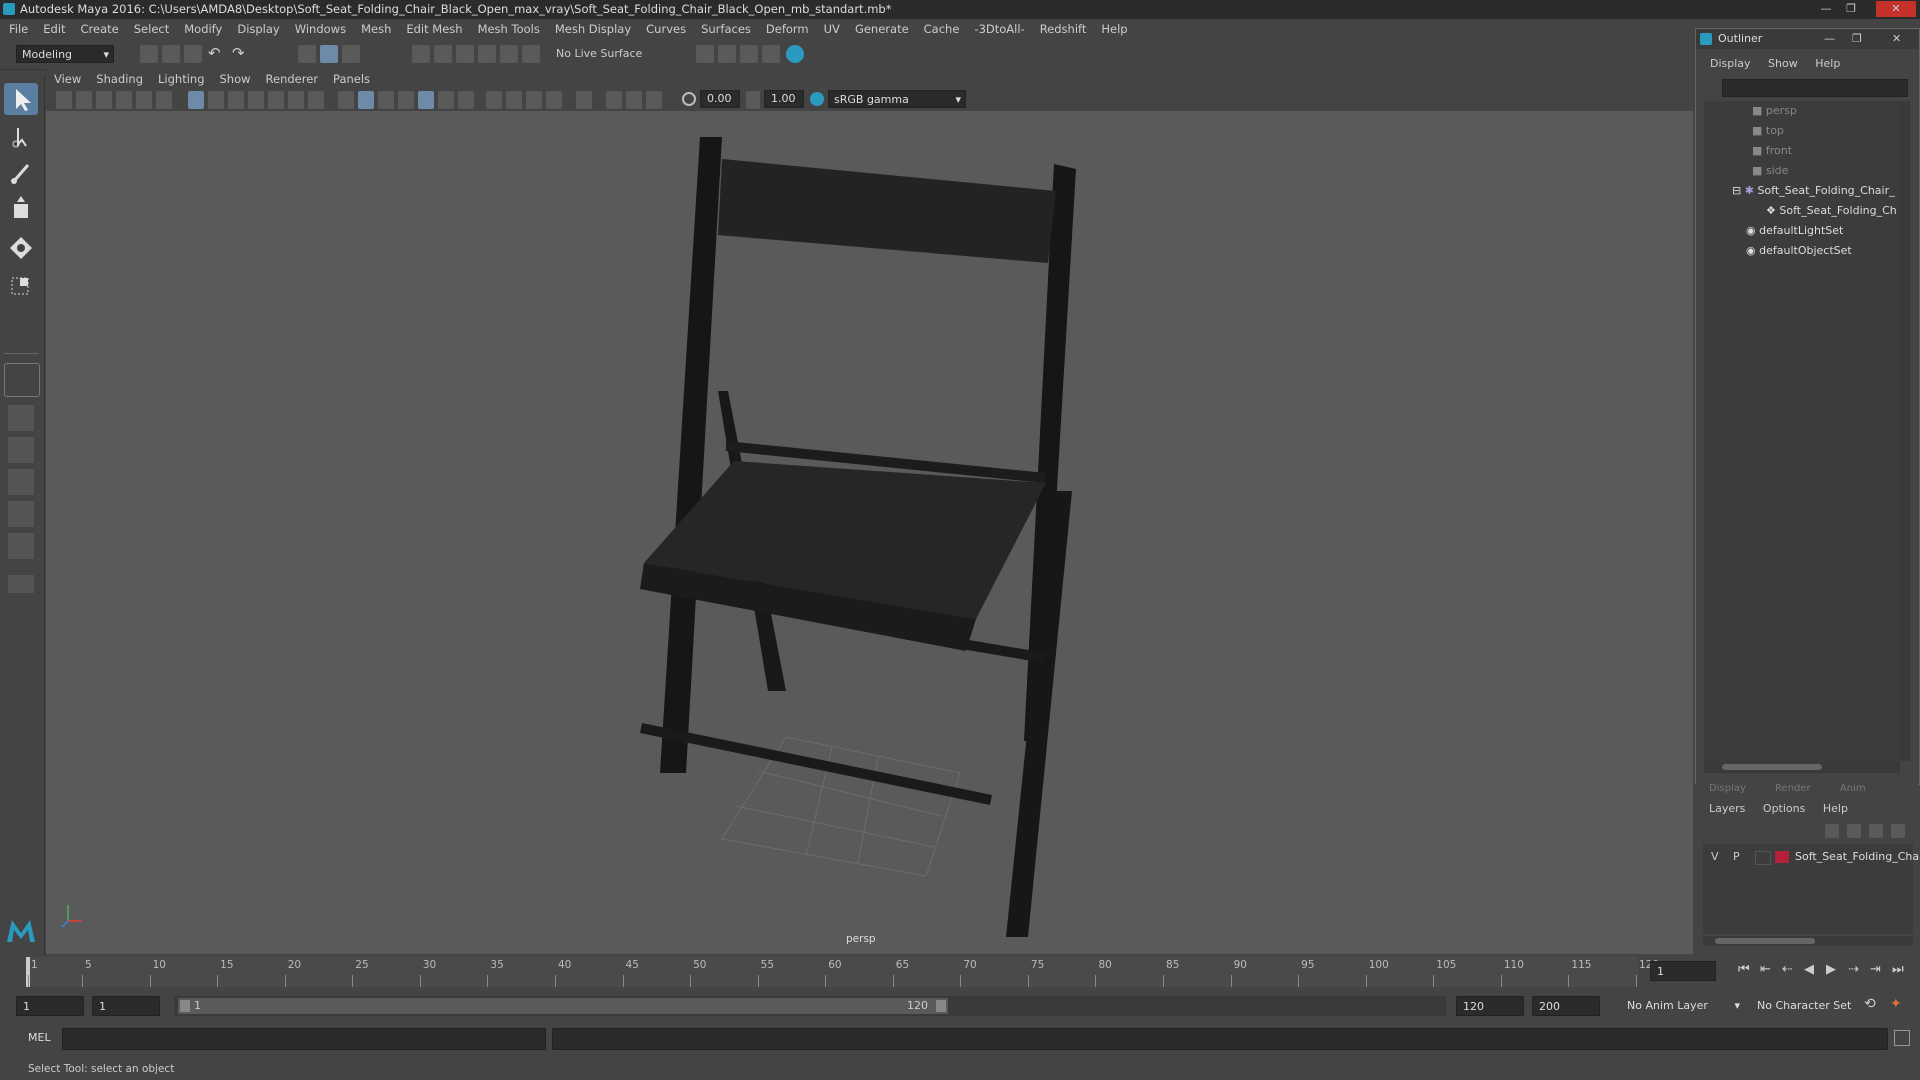 This screenshot has width=1920, height=1080. Describe the element at coordinates (1826, 9) in the screenshot. I see `minimize-button: —` at that location.